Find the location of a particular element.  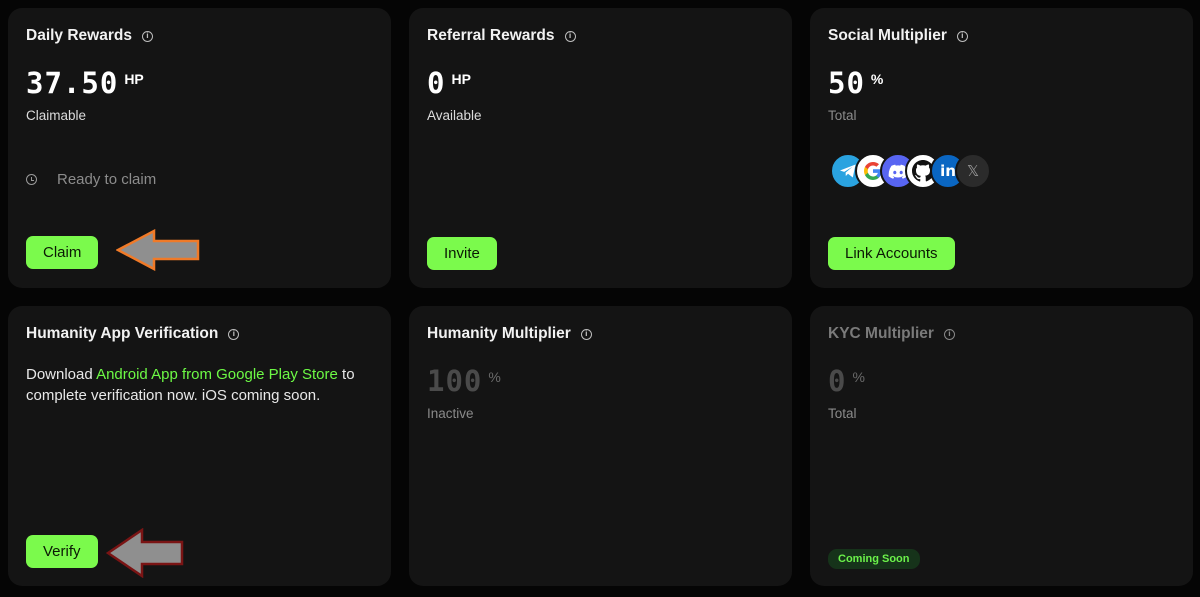

referral-rewards-title: Referral Rewards i is located at coordinates (501, 36).